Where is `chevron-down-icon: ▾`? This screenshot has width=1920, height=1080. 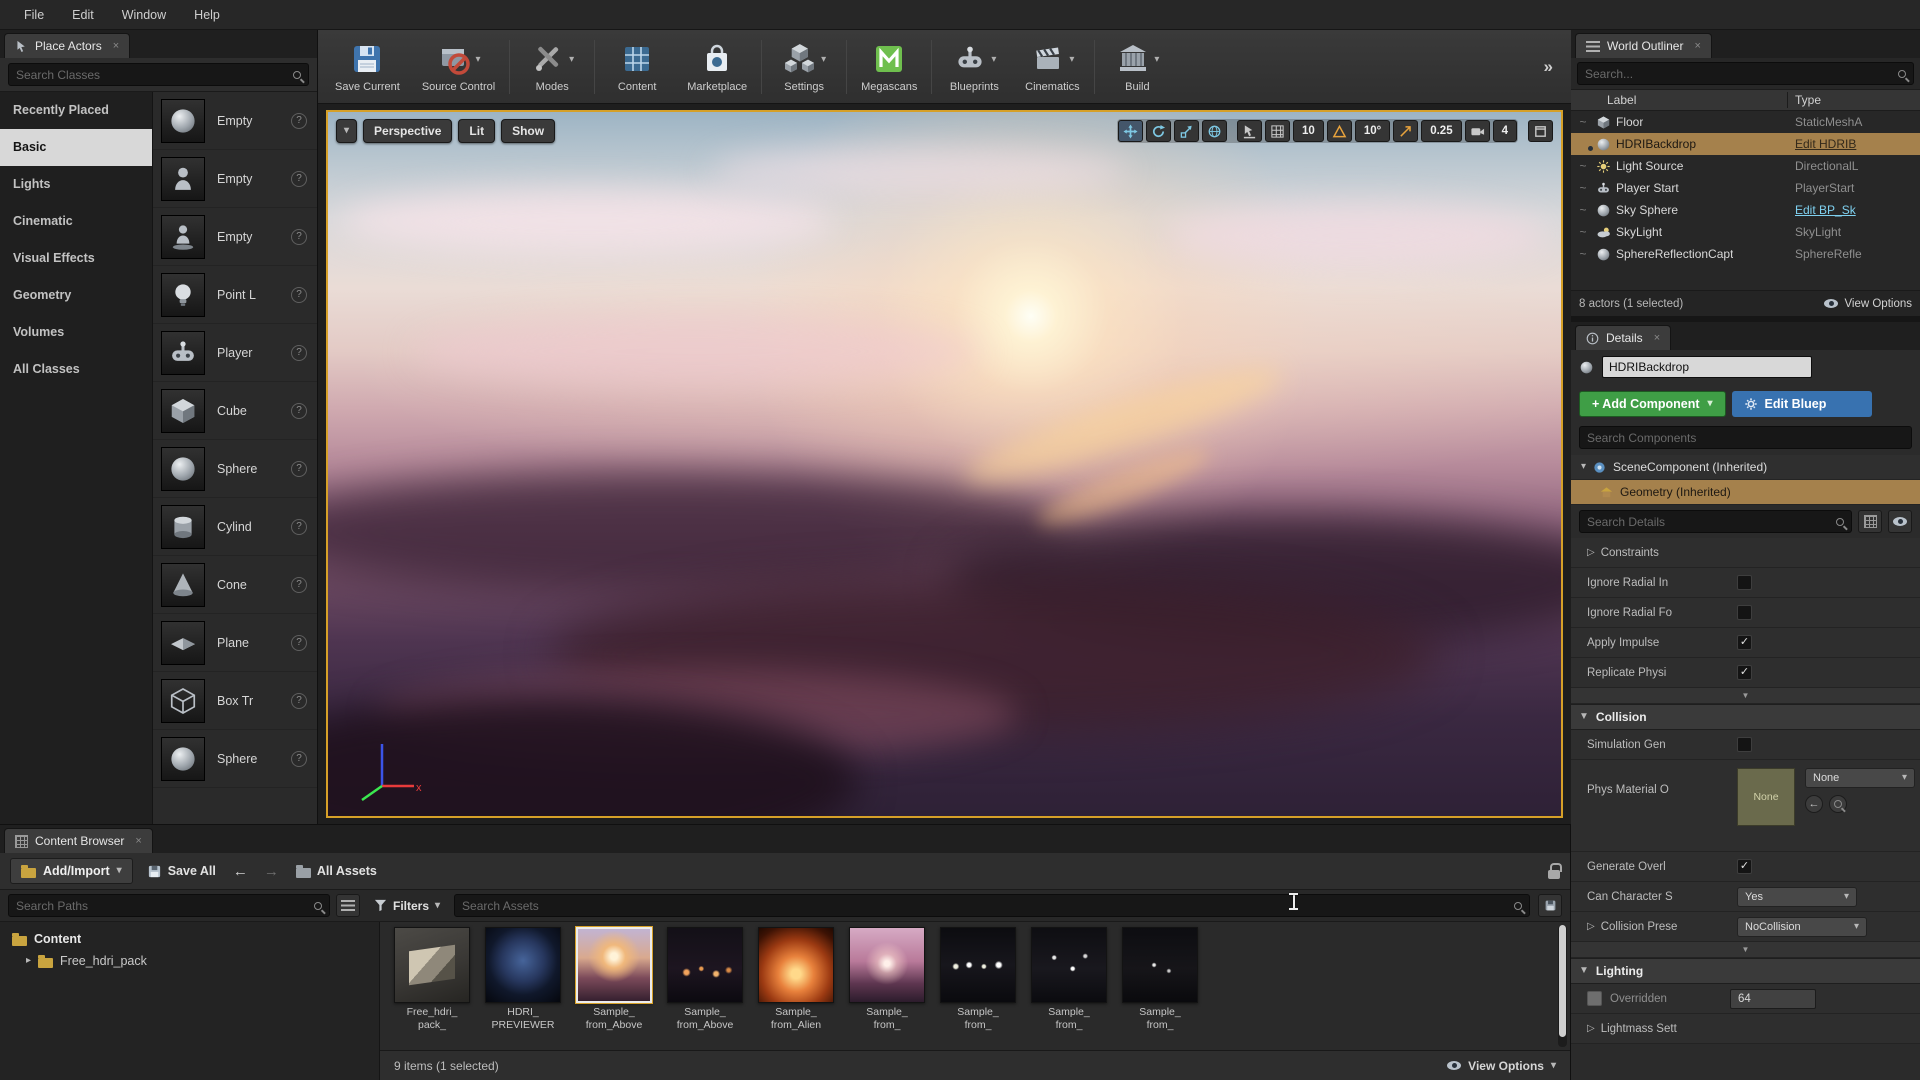
chevron-down-icon: ▾ is located at coordinates (1583, 467).